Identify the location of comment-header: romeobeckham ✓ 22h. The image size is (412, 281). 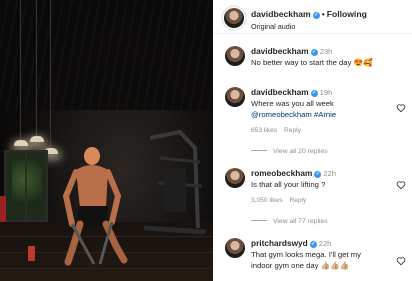
(293, 173).